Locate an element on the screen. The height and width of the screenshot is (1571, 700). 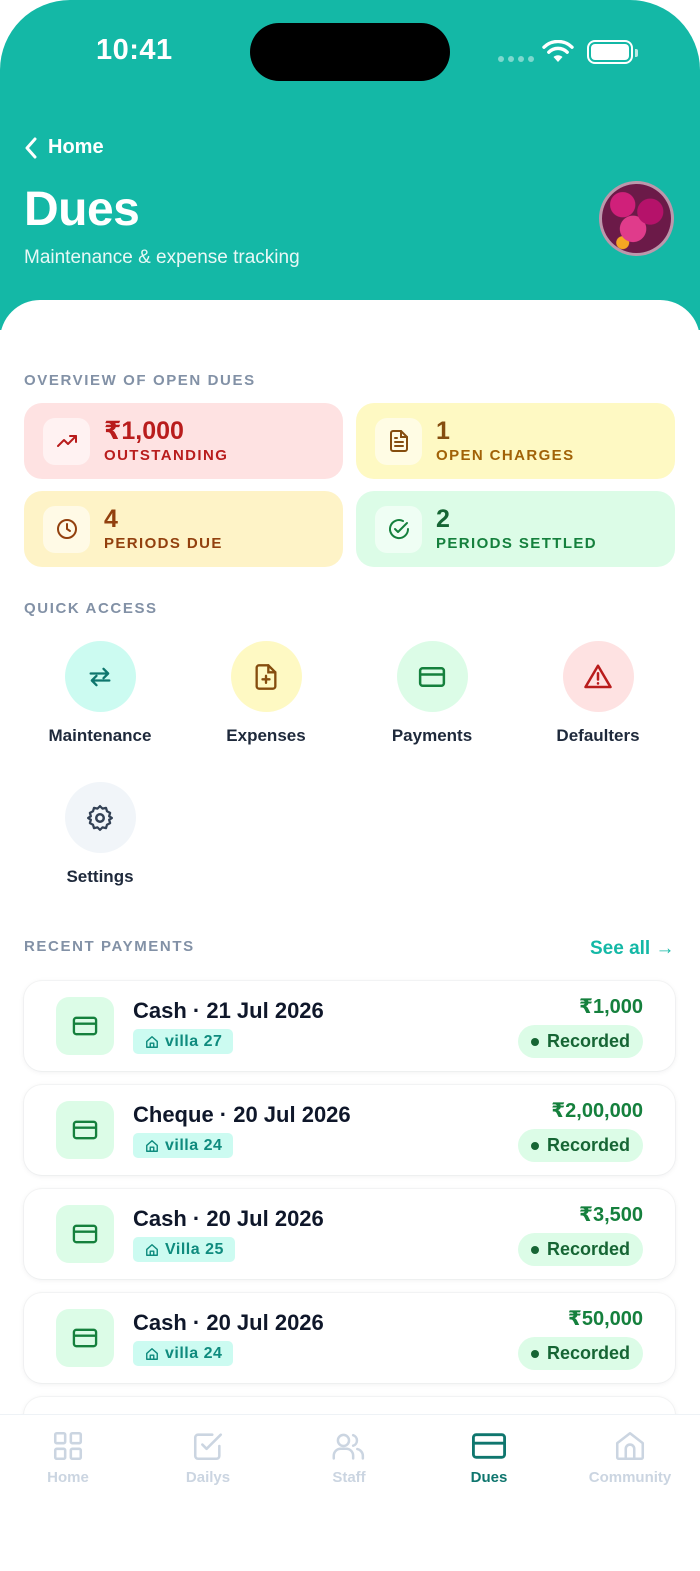
payment-title: Cheque · 20 Jul 2026 is located at coordinates (242, 1114).